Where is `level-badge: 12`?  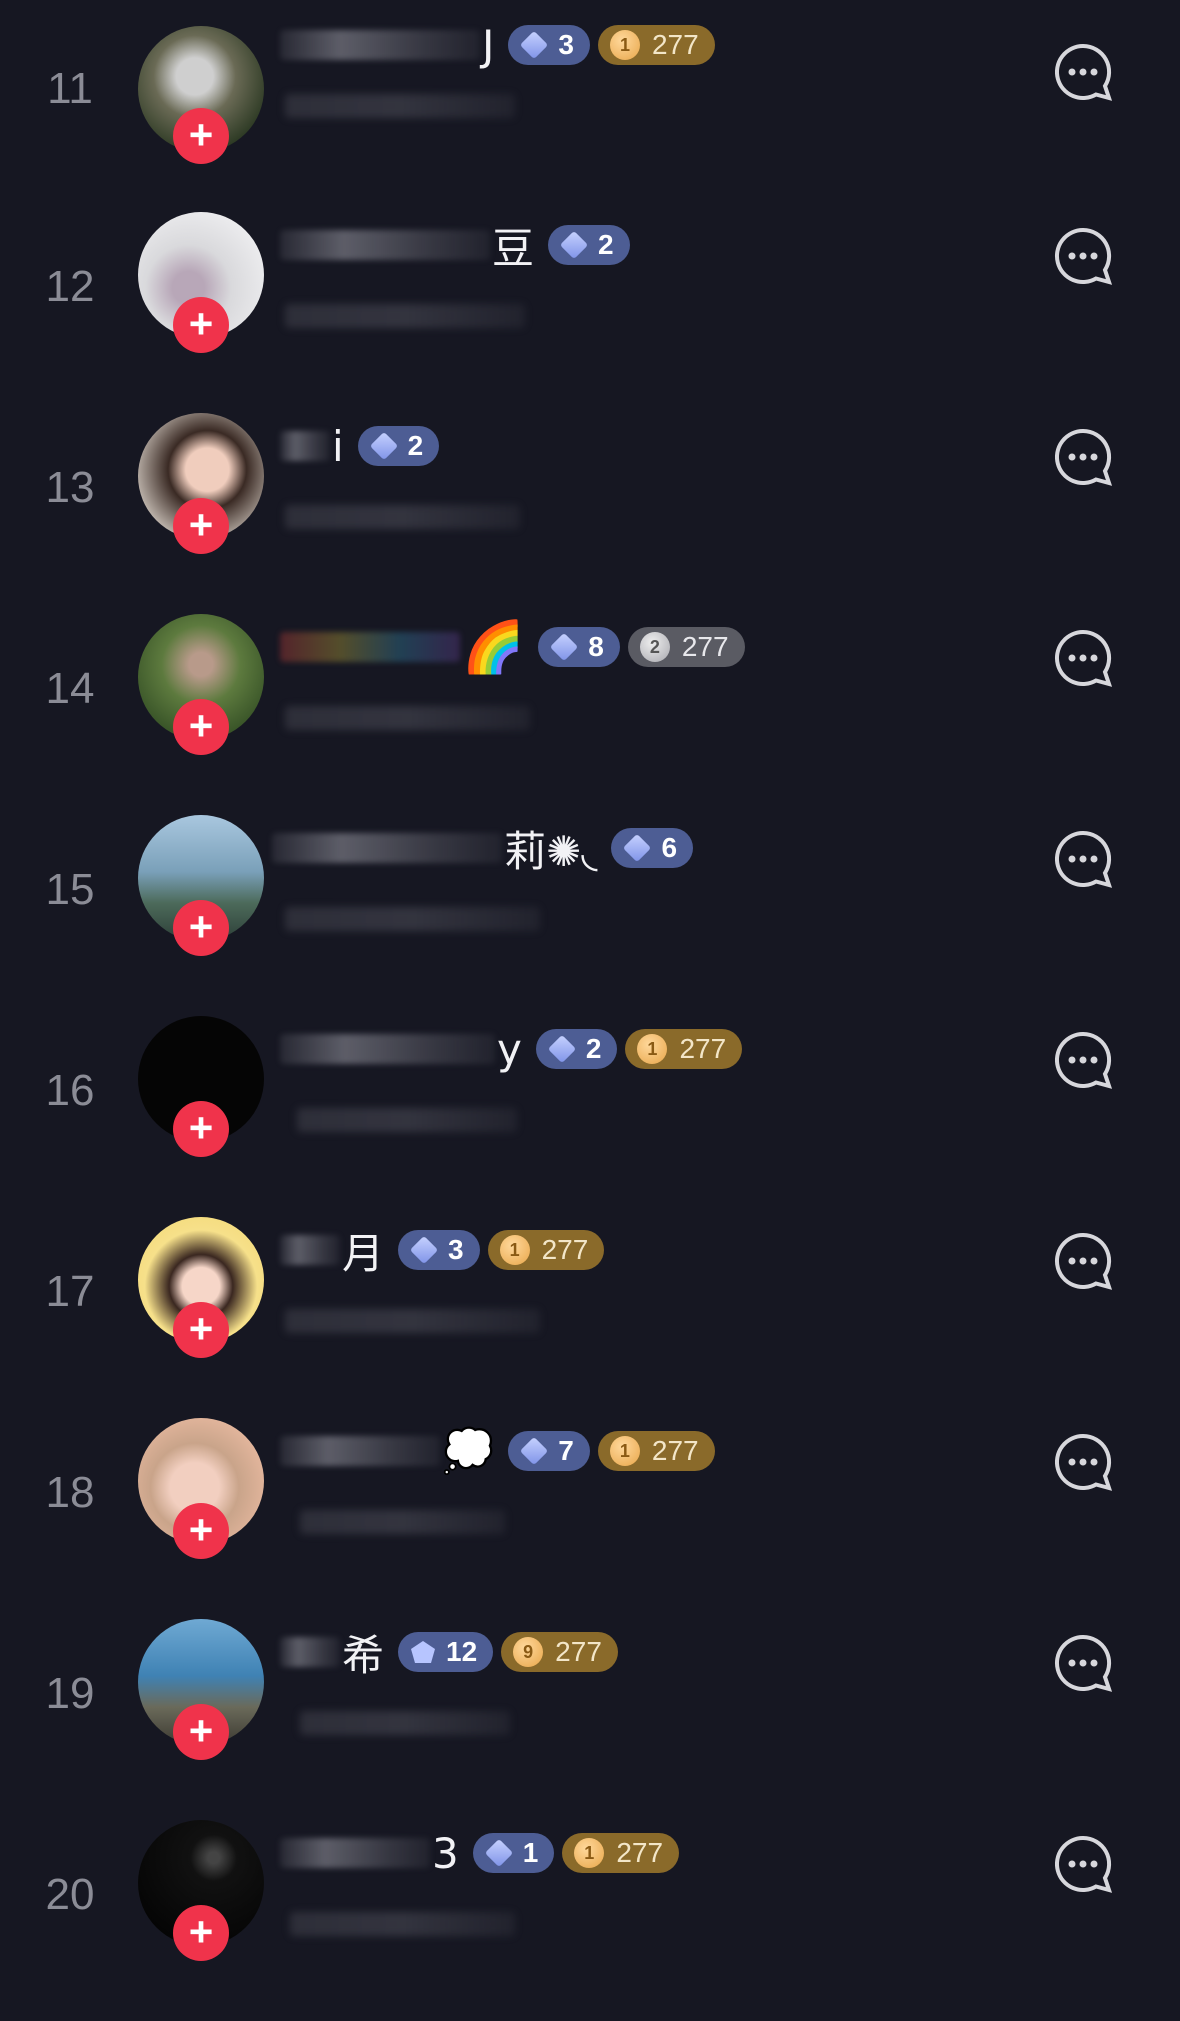 level-badge: 12 is located at coordinates (446, 1652).